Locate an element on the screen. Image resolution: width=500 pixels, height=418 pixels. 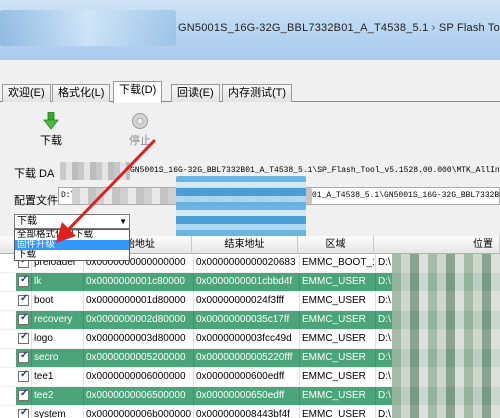
scatter-file-label: 配置文件 is located at coordinates (36, 201).